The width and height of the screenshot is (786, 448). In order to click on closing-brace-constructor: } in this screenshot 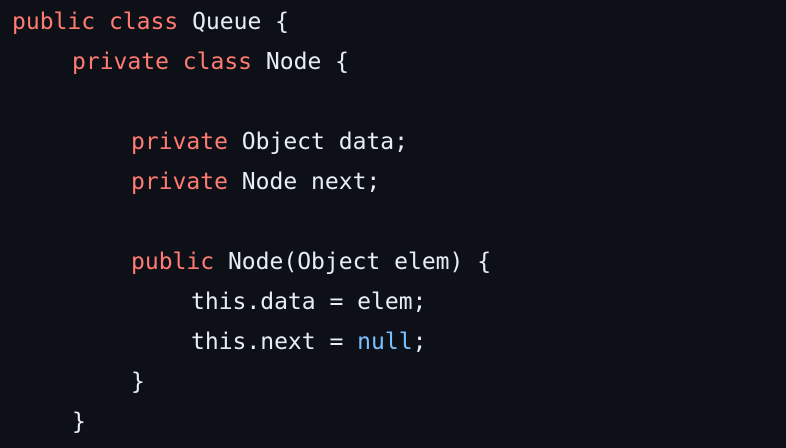, I will do `click(138, 382)`.